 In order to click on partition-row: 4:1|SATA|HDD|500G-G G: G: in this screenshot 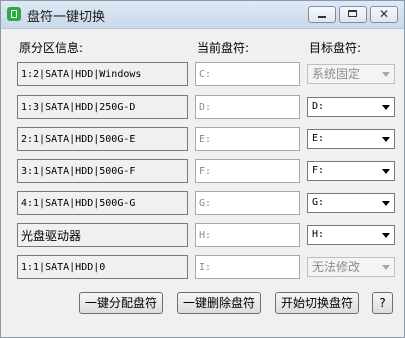, I will do `click(203, 204)`.